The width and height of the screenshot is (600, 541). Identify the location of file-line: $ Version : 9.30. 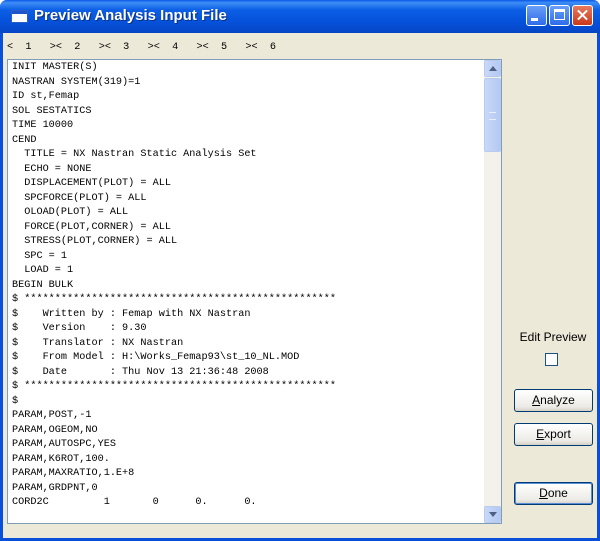
(79, 328).